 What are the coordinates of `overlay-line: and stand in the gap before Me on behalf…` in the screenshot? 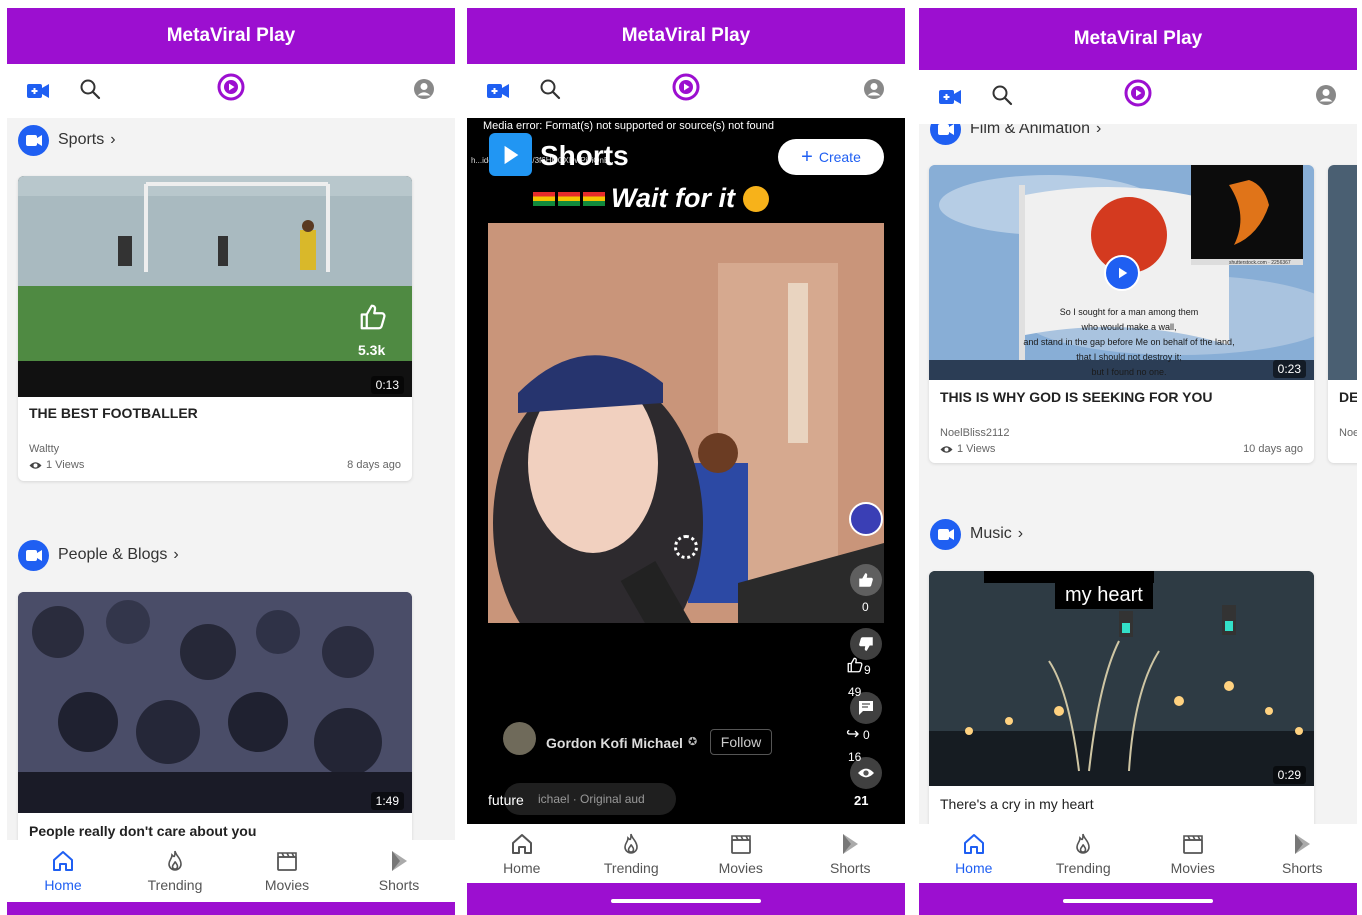 It's located at (1129, 342).